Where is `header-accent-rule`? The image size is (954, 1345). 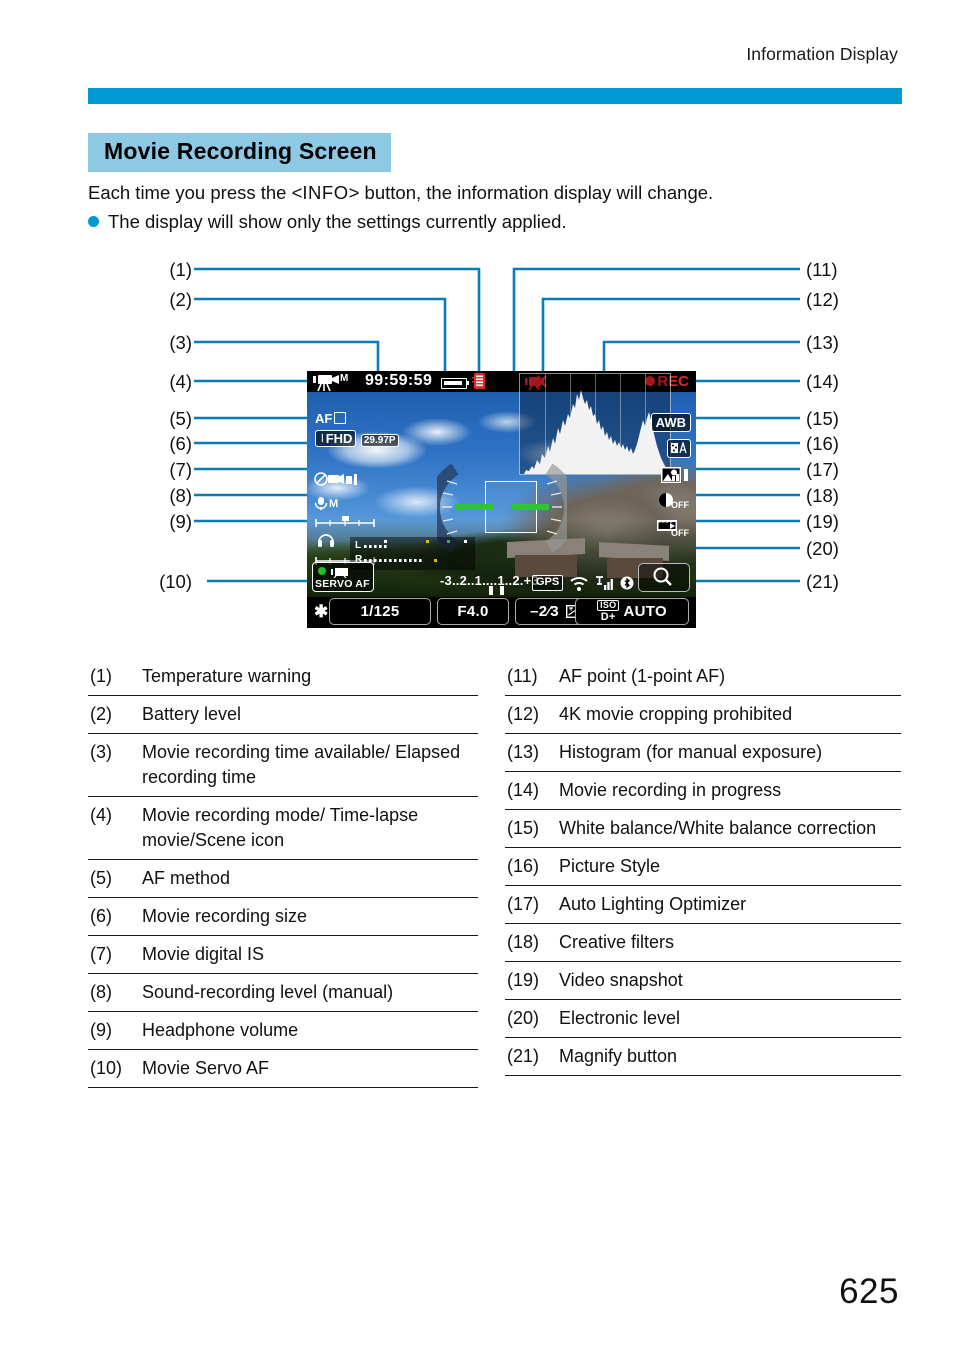 header-accent-rule is located at coordinates (495, 96).